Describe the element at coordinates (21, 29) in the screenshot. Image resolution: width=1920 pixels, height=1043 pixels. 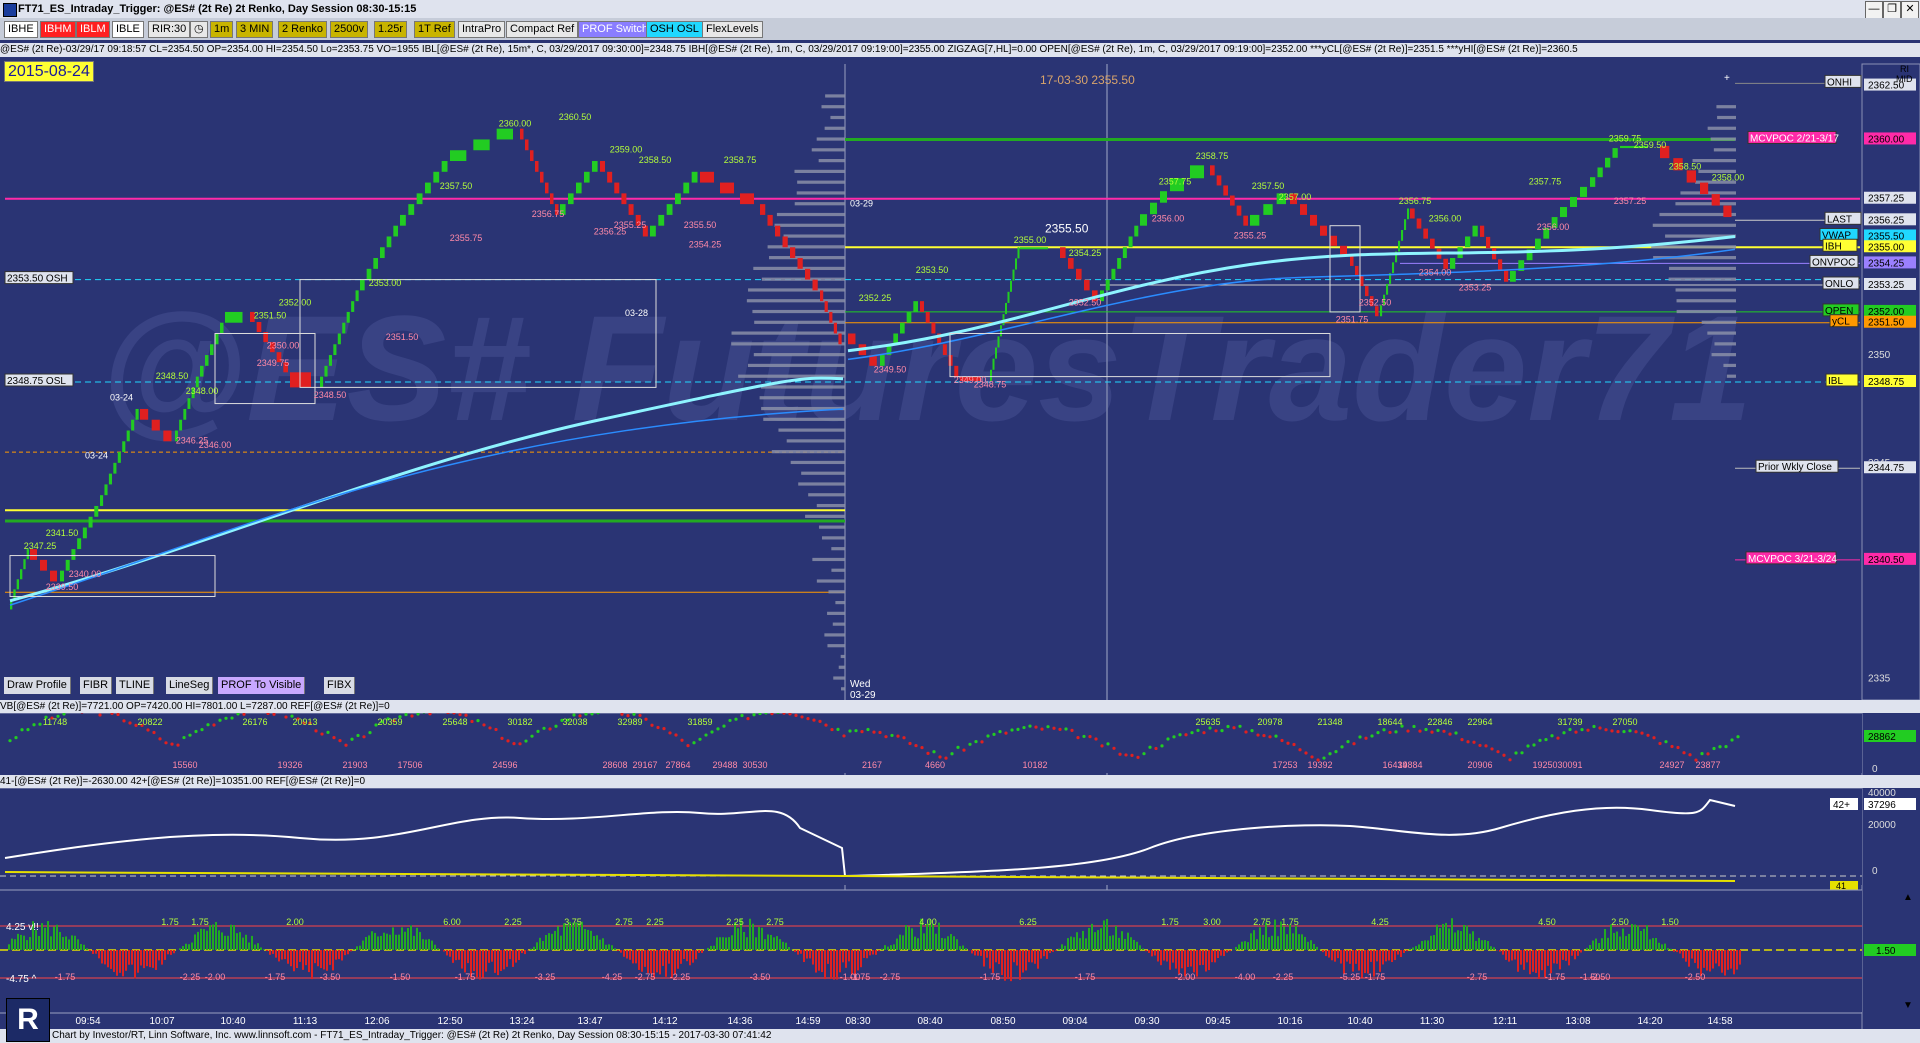
I see `toolbar-button-ibhe: IBHE` at that location.